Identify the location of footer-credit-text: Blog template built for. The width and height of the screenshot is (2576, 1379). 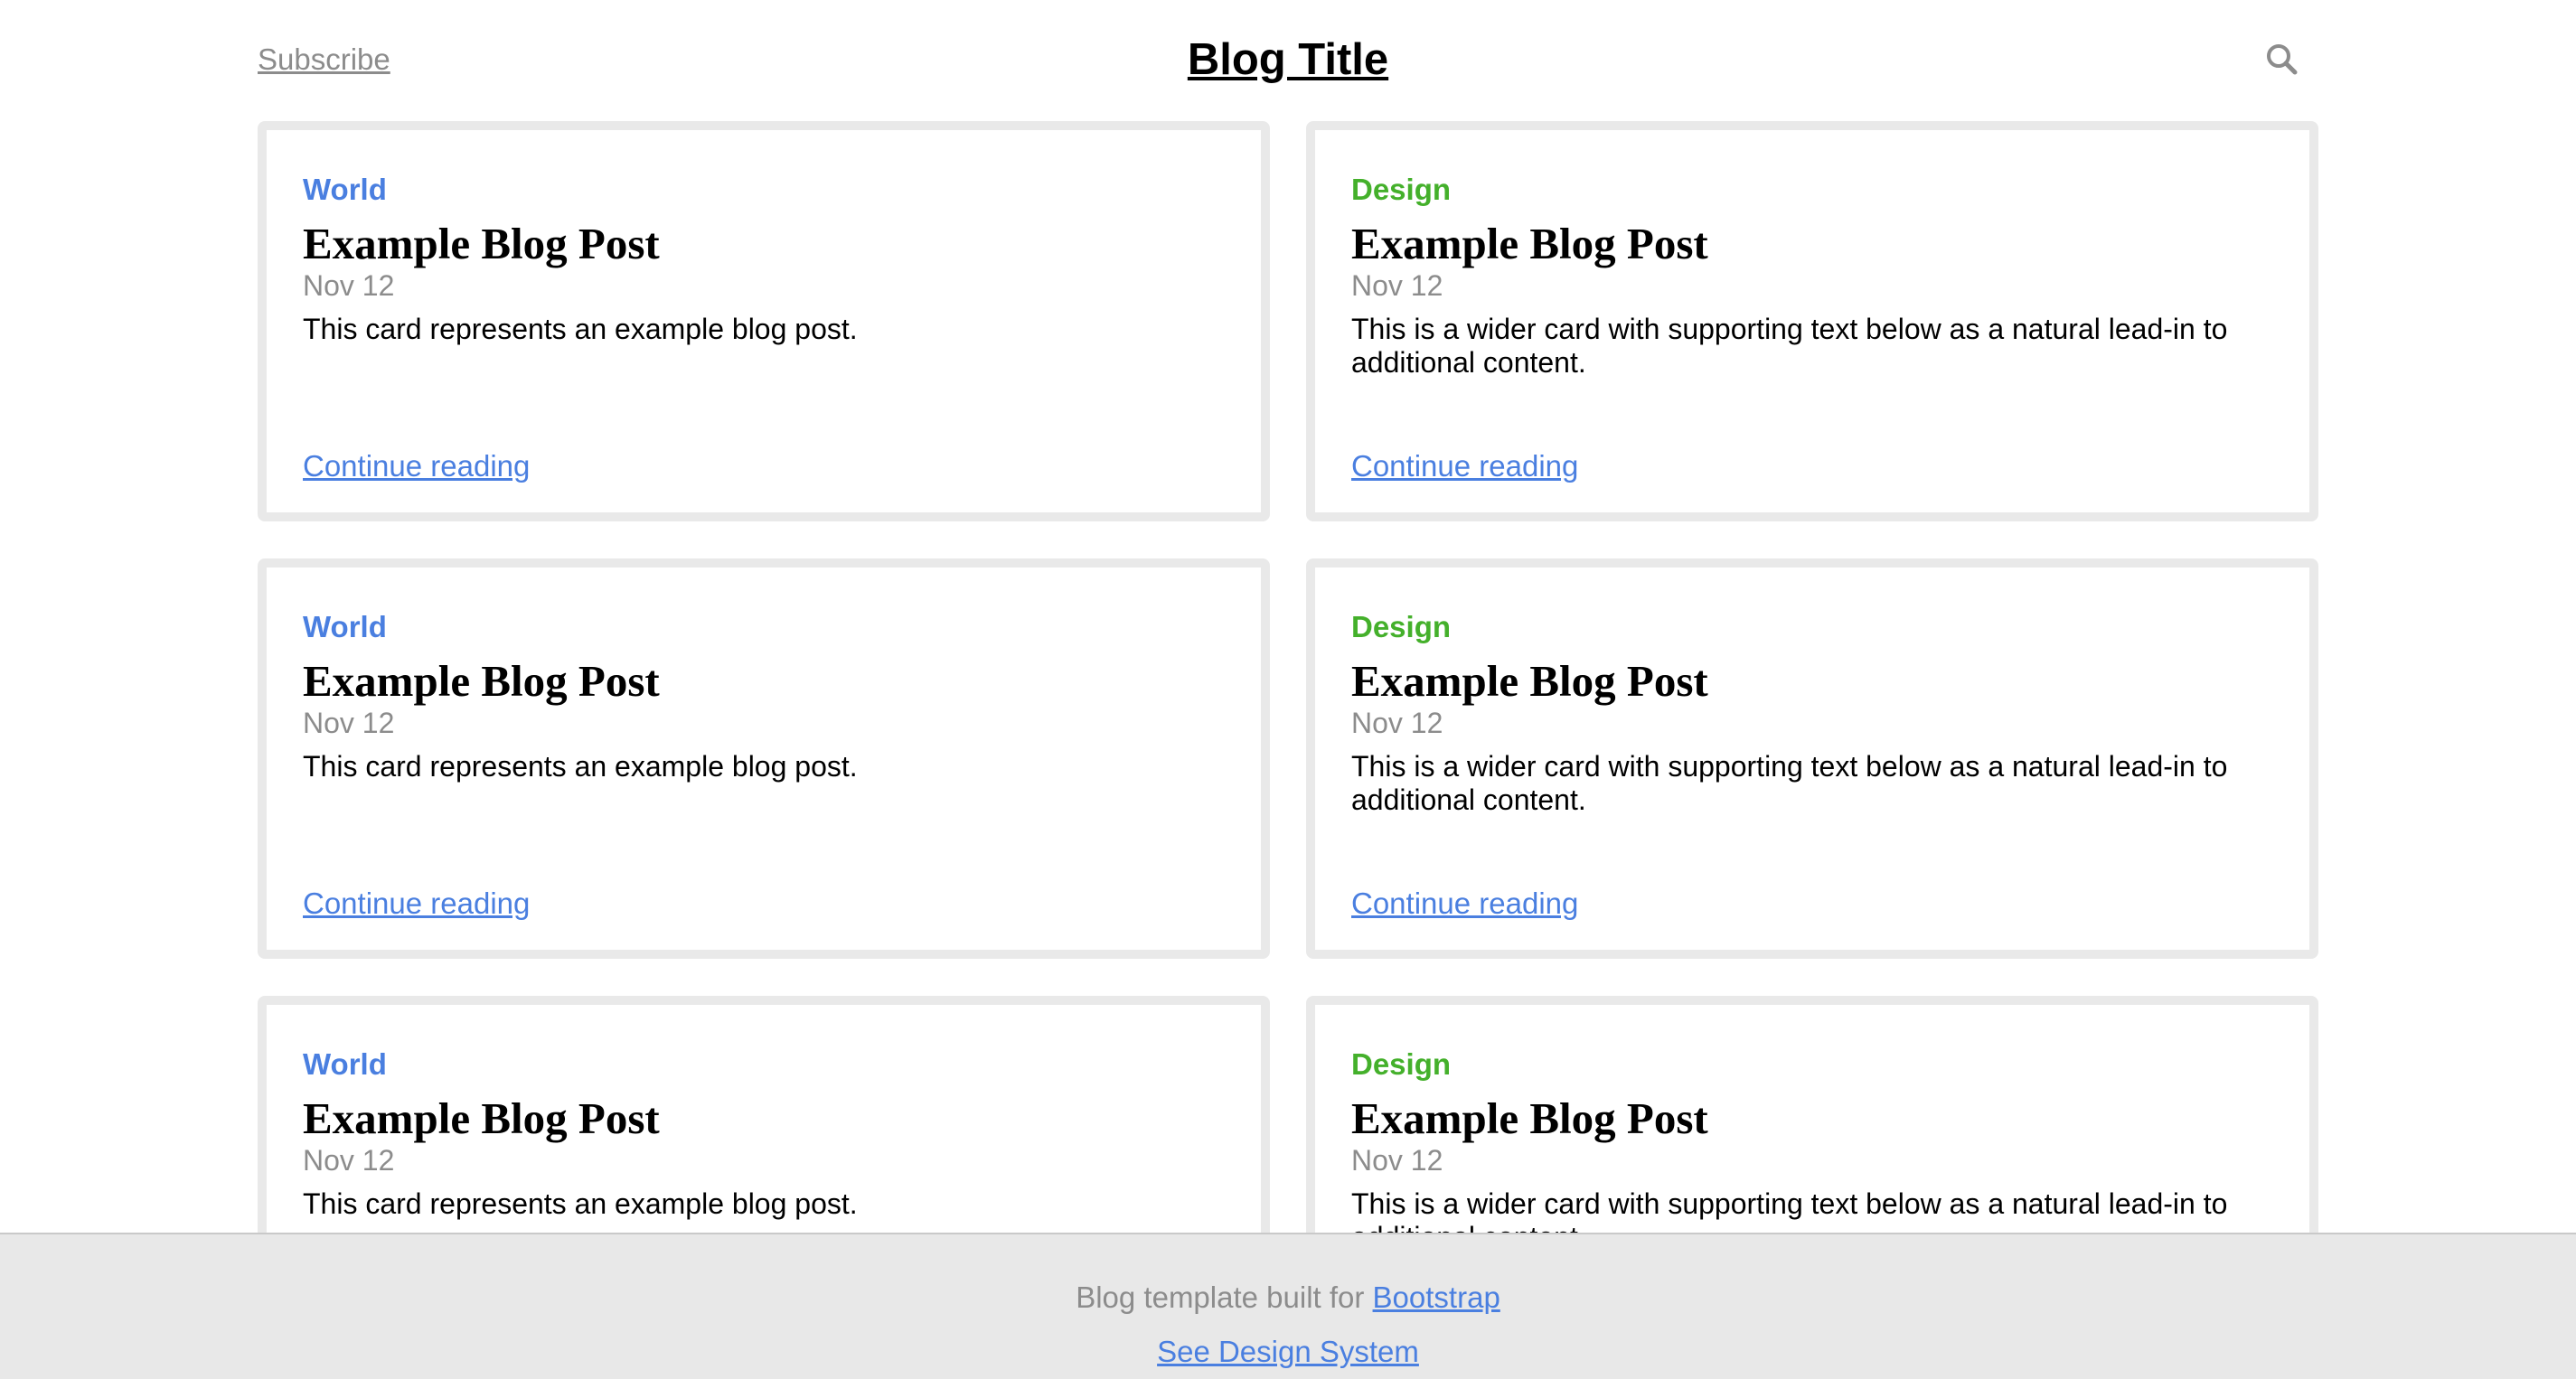
(1220, 1297).